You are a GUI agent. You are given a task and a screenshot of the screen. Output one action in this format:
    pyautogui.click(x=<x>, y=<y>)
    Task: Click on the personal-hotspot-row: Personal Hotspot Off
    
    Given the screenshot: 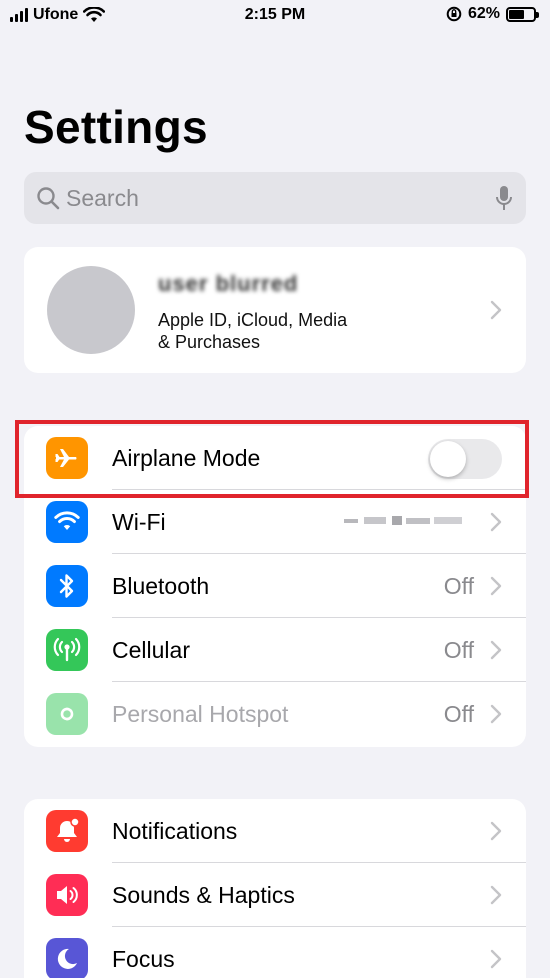 What is the action you would take?
    pyautogui.click(x=275, y=714)
    